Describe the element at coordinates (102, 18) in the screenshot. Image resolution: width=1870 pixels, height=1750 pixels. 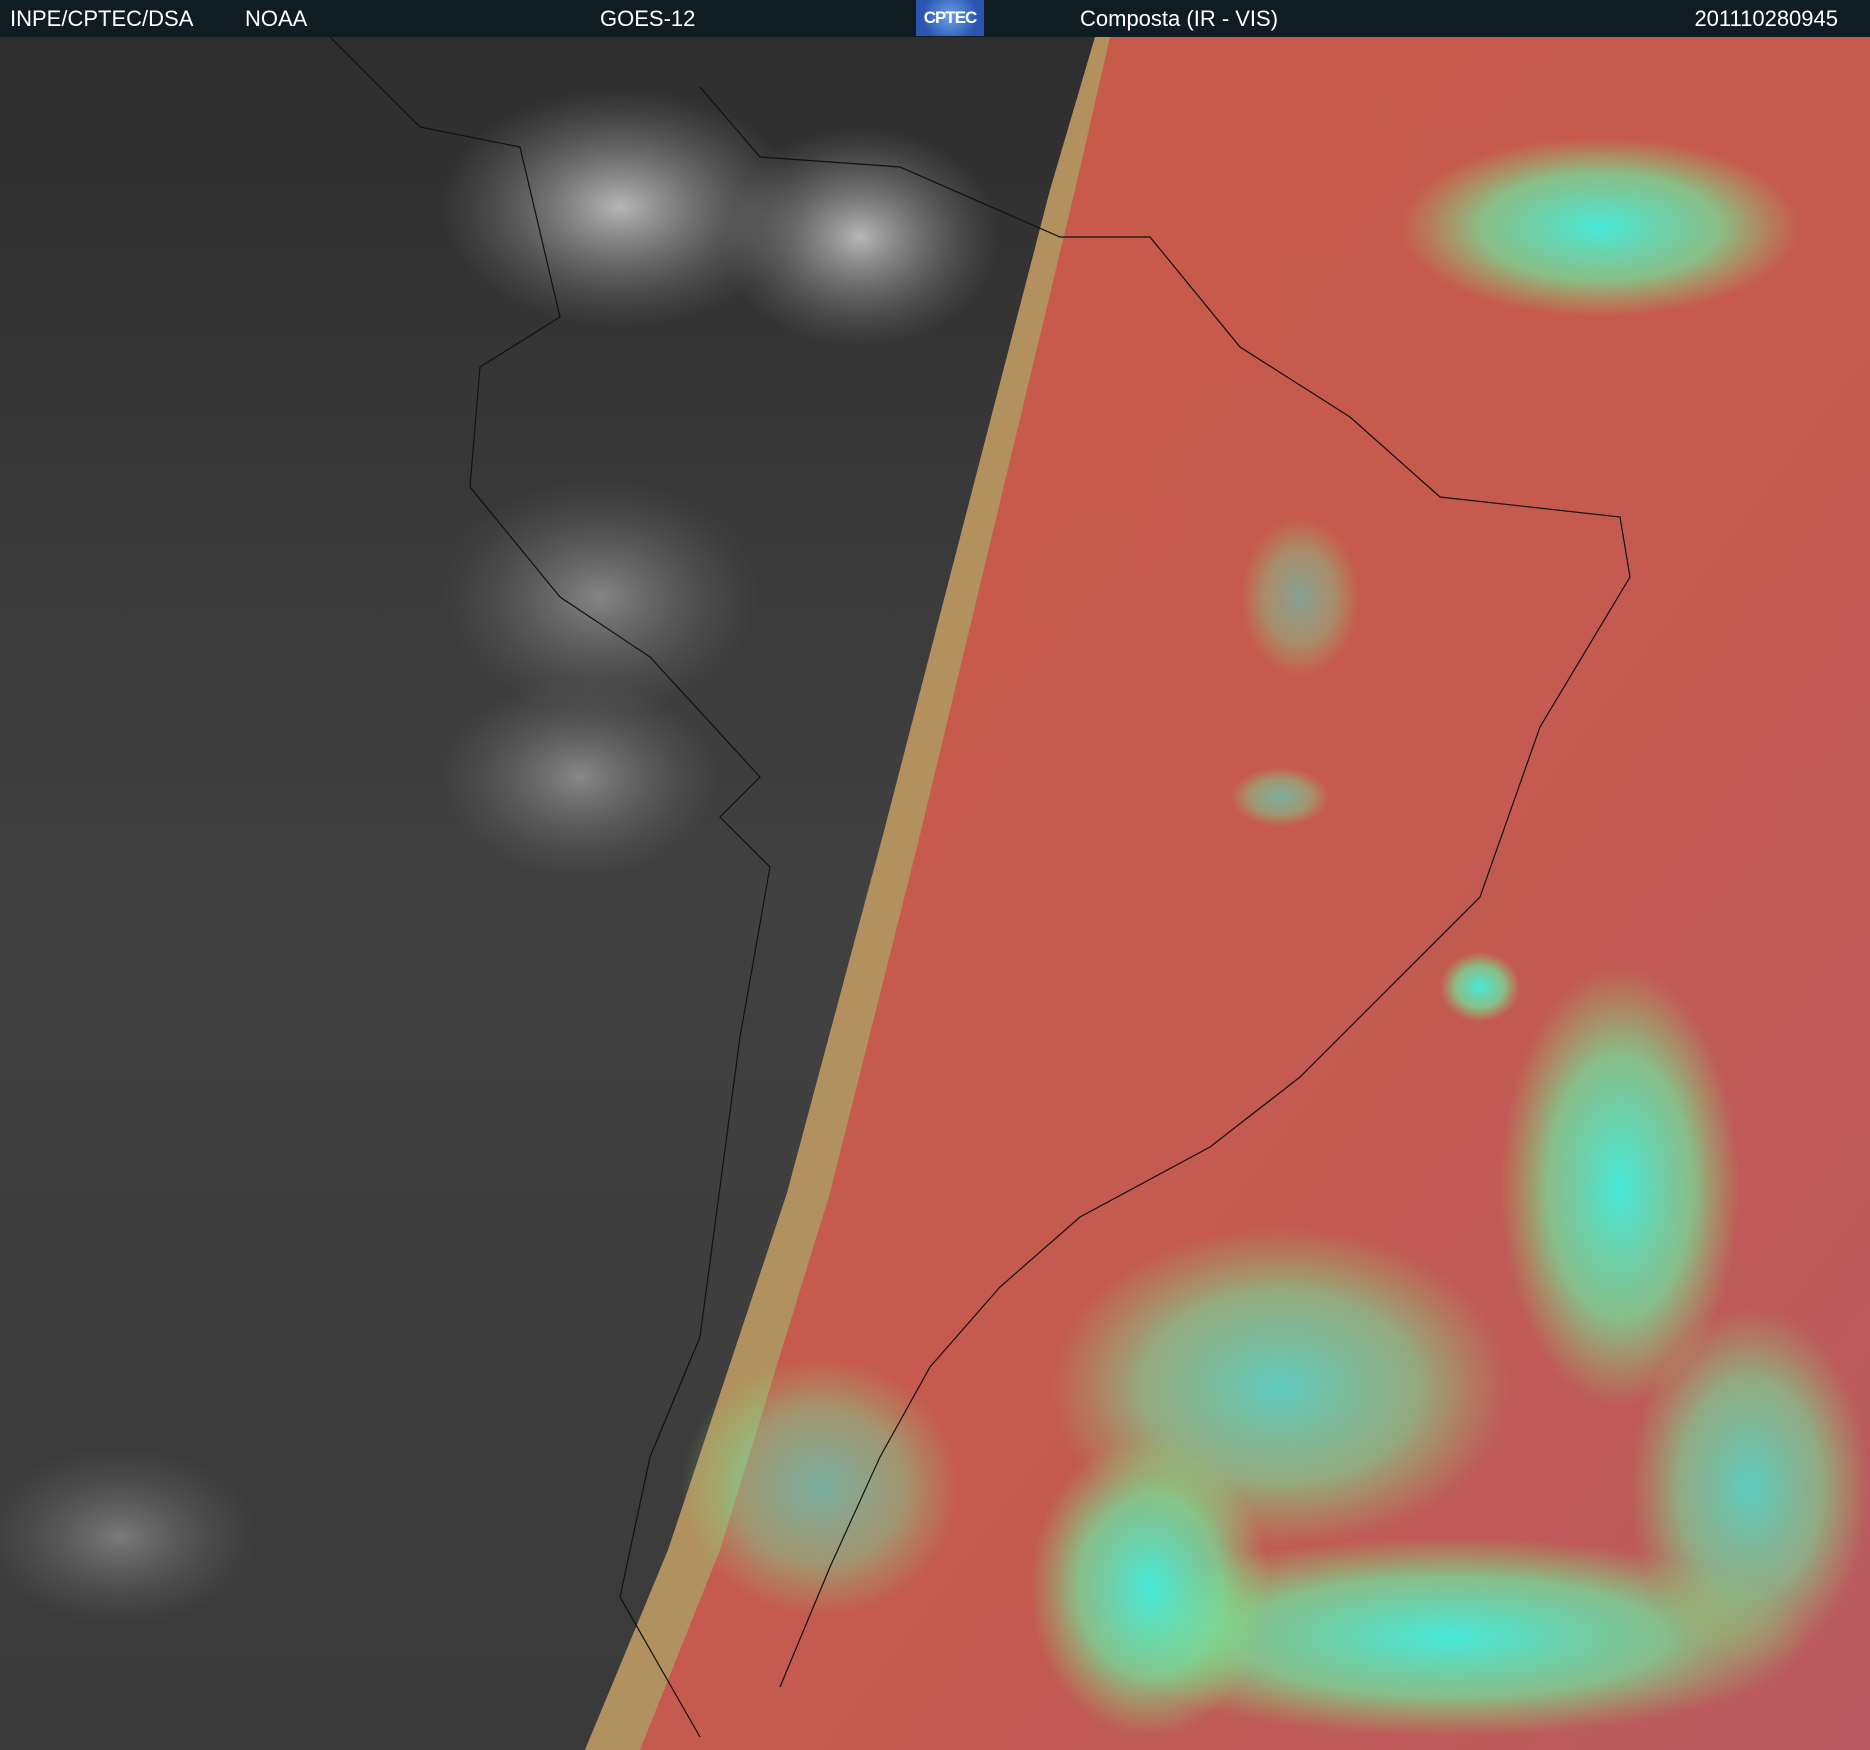
I see `organization-label: INPE/CPTEC/DSA` at that location.